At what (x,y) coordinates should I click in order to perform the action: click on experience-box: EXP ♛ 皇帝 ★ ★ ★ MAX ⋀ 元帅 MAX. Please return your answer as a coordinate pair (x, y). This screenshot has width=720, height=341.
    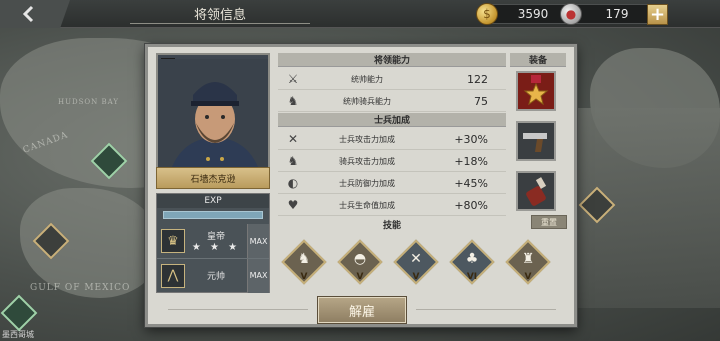
    Looking at the image, I should click on (213, 243).